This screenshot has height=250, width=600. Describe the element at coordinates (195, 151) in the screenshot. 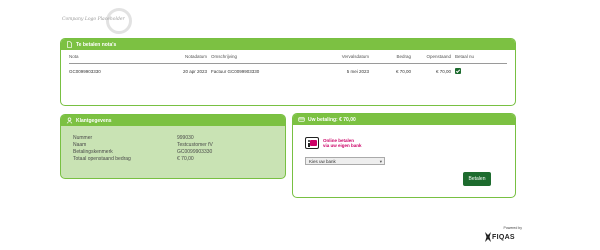

I see `detail-value: GC0099903330` at that location.